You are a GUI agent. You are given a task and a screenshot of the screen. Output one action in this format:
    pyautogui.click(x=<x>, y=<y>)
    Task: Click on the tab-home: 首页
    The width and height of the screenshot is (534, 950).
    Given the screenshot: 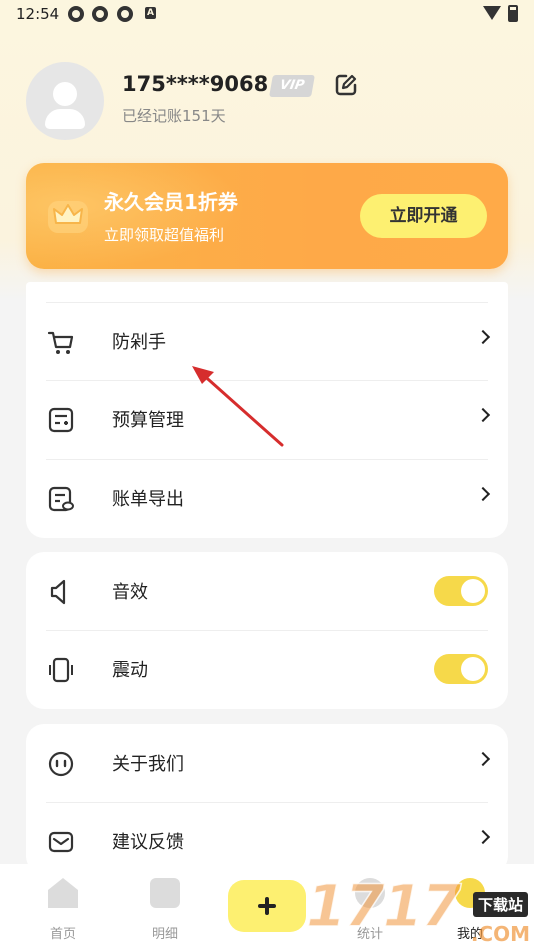 What is the action you would take?
    pyautogui.click(x=63, y=908)
    